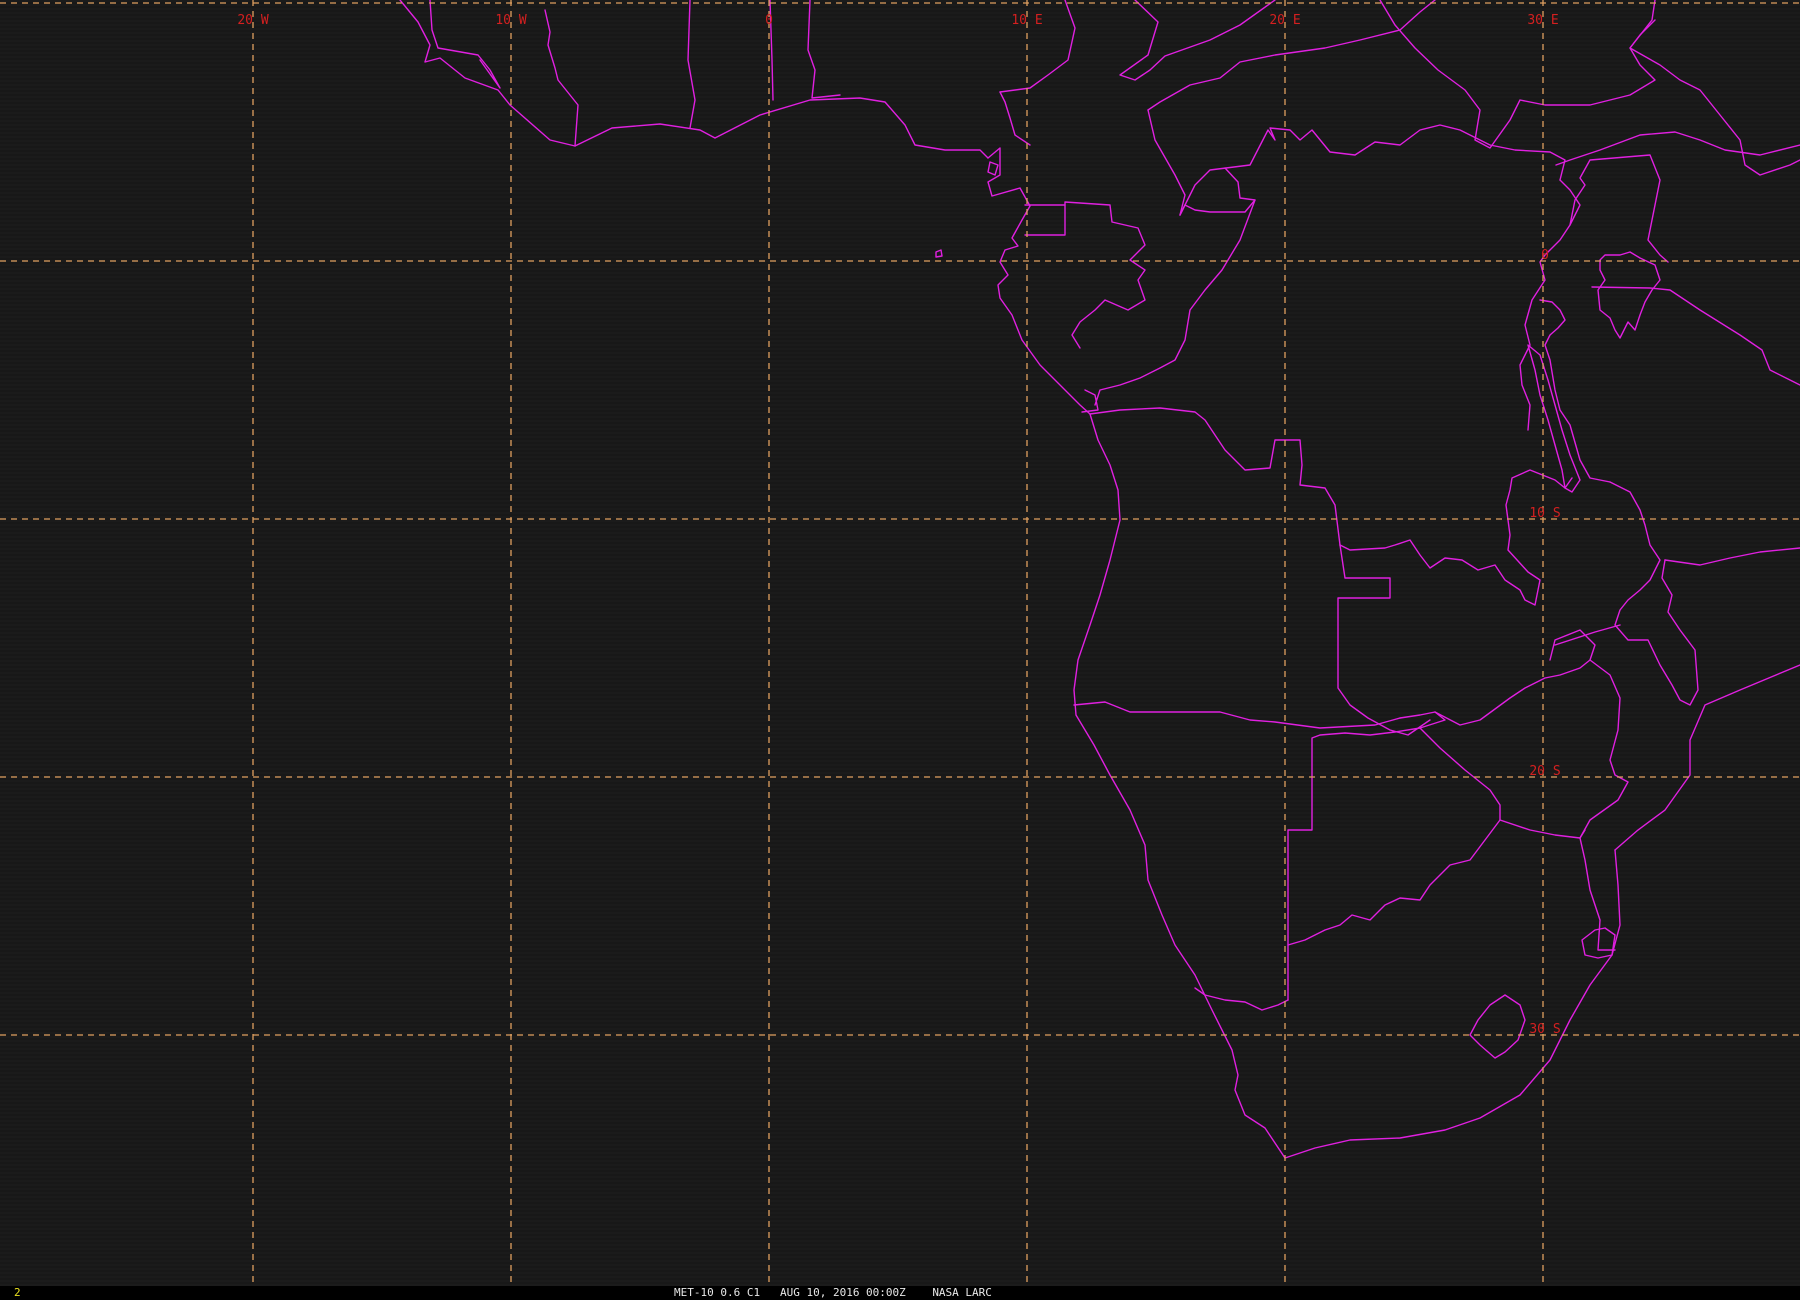 This screenshot has height=1300, width=1800. Describe the element at coordinates (510, 20) in the screenshot. I see `lon-label-10w: 10 W` at that location.